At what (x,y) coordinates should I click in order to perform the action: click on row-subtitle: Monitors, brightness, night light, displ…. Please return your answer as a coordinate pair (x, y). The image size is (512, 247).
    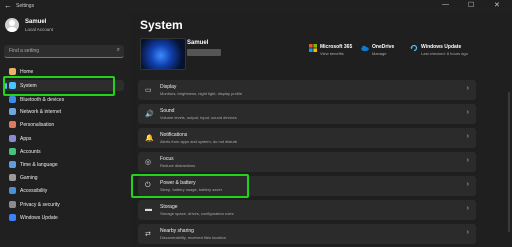
    Looking at the image, I should click on (201, 93).